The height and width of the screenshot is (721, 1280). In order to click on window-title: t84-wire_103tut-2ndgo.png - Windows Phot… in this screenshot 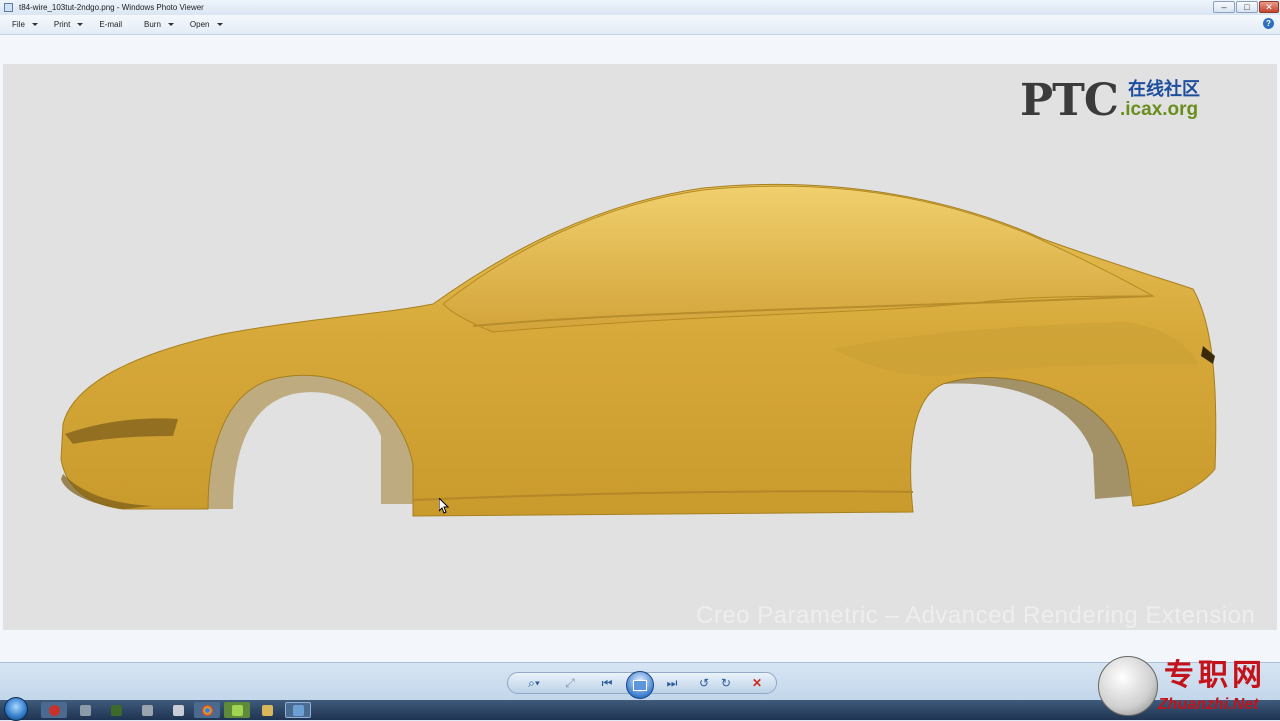, I will do `click(111, 7)`.